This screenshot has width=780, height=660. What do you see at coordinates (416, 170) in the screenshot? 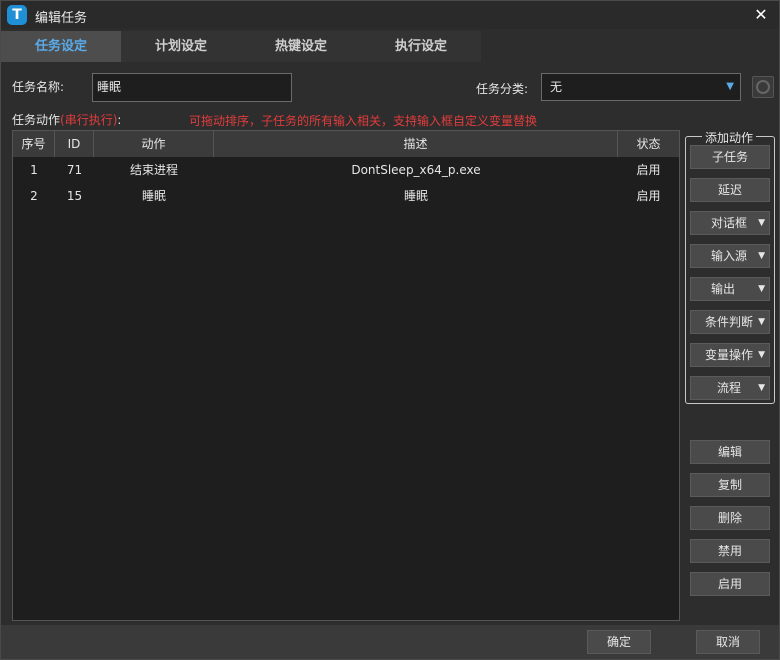
I see `row-description: DontSleep_x64_p.exe` at bounding box center [416, 170].